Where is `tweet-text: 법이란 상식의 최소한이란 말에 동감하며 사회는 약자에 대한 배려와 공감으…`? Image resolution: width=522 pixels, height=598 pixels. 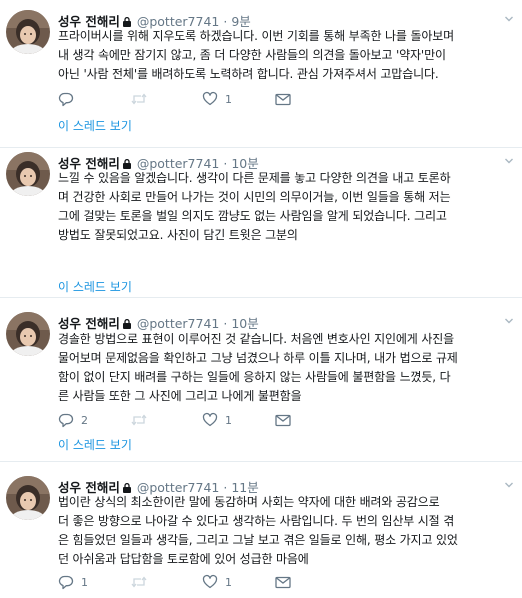 tweet-text: 법이란 상식의 최소한이란 말에 동감하며 사회는 약자에 대한 배려와 공감으… is located at coordinates (258, 530).